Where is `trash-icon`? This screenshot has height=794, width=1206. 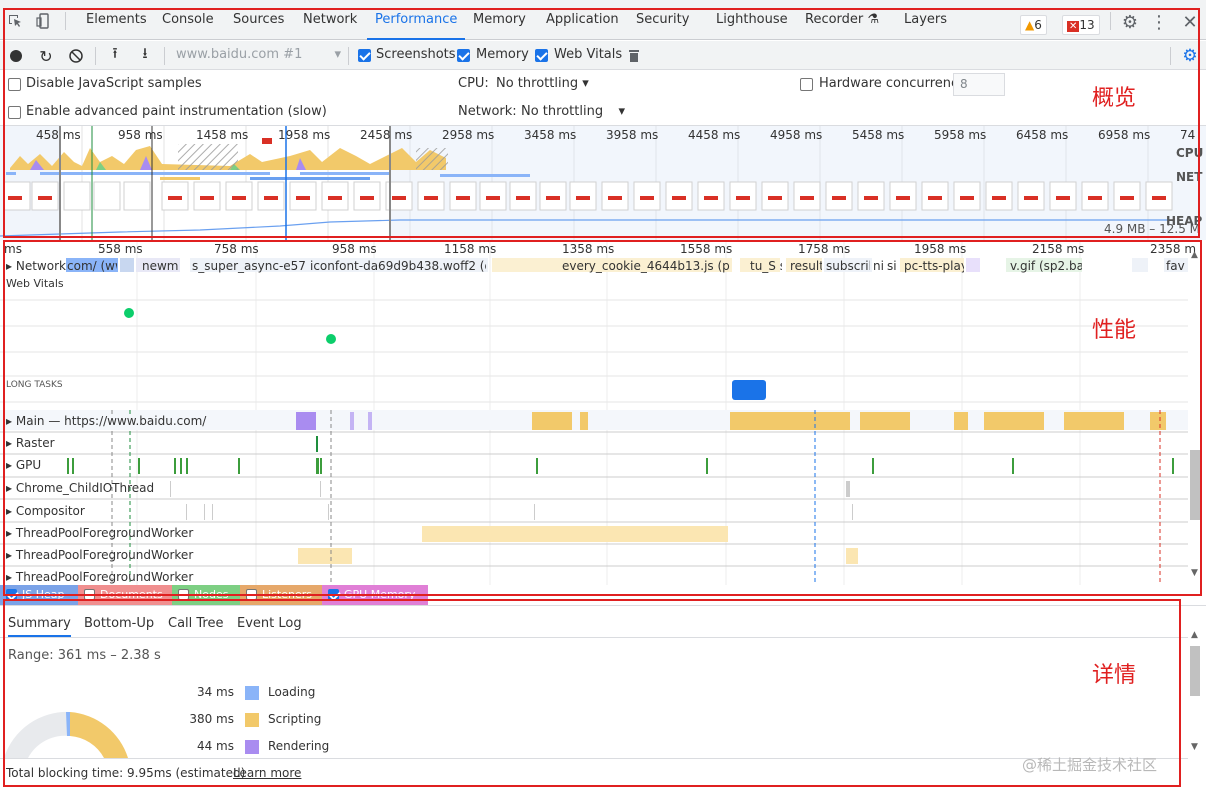
trash-icon is located at coordinates (634, 55).